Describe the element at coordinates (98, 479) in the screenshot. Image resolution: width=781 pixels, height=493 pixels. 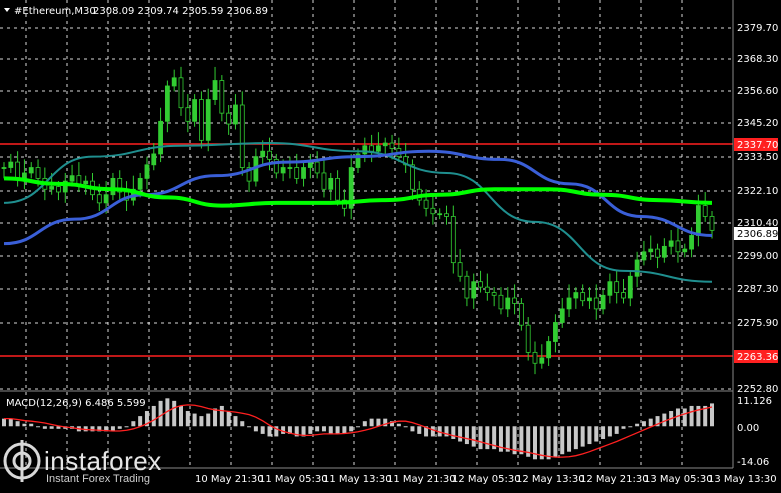
I see `watermark-tagline: Instant Forex Trading` at that location.